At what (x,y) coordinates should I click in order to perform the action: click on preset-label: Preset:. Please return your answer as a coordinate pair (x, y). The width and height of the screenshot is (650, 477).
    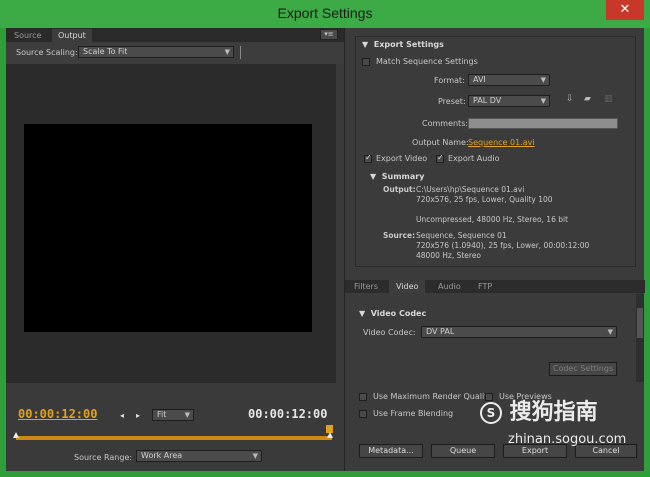
    Looking at the image, I should click on (452, 101).